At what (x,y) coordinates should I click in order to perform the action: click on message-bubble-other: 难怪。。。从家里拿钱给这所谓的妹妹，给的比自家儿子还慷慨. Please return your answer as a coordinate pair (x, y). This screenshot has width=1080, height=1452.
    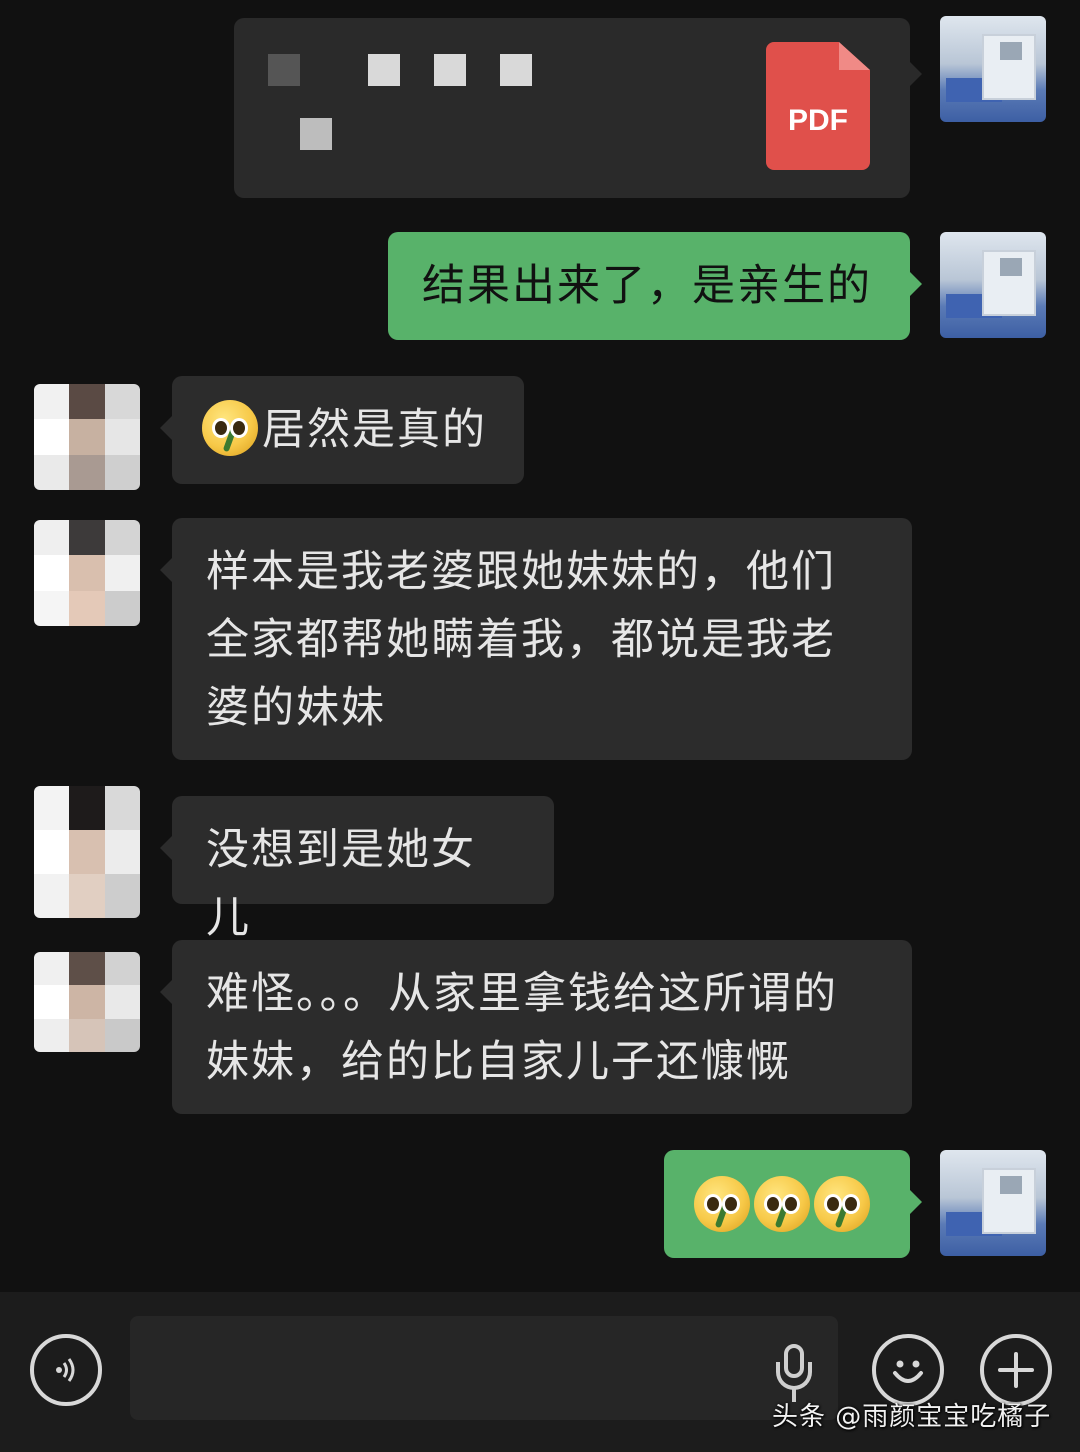
    Looking at the image, I should click on (536, 1027).